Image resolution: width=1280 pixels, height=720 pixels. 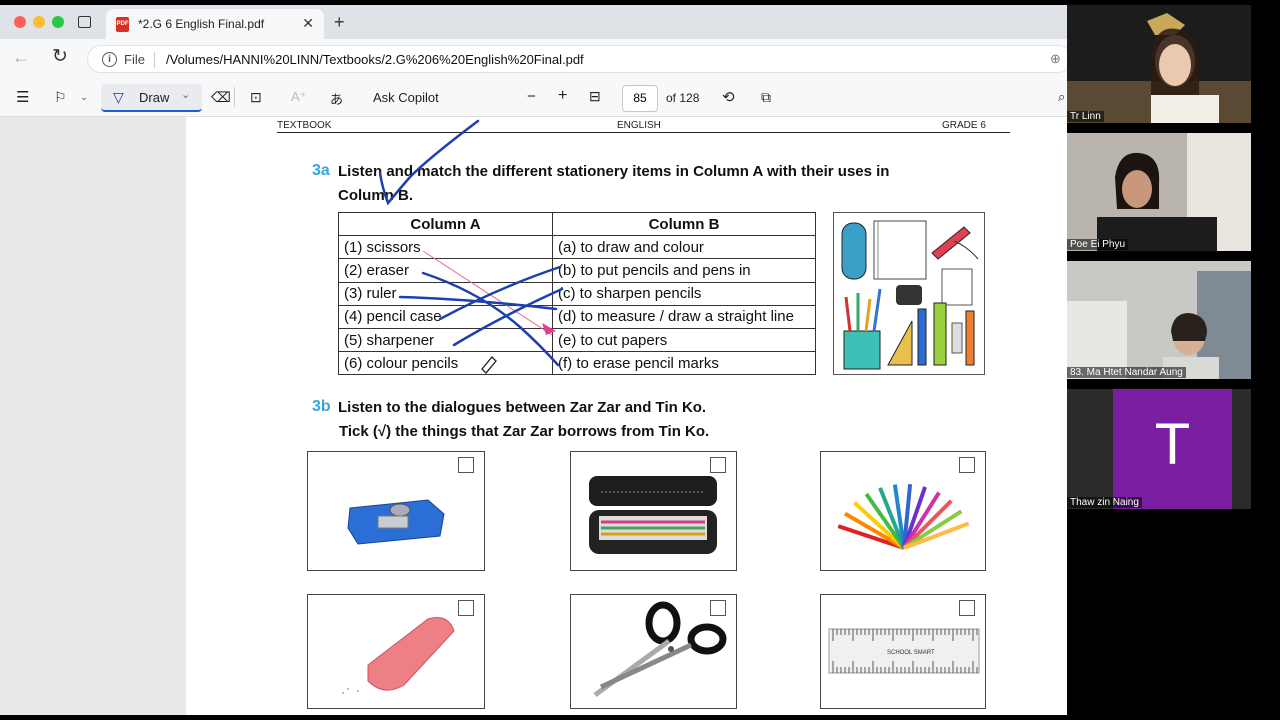 I want to click on header-center: ENGLISH, so click(x=639, y=125).